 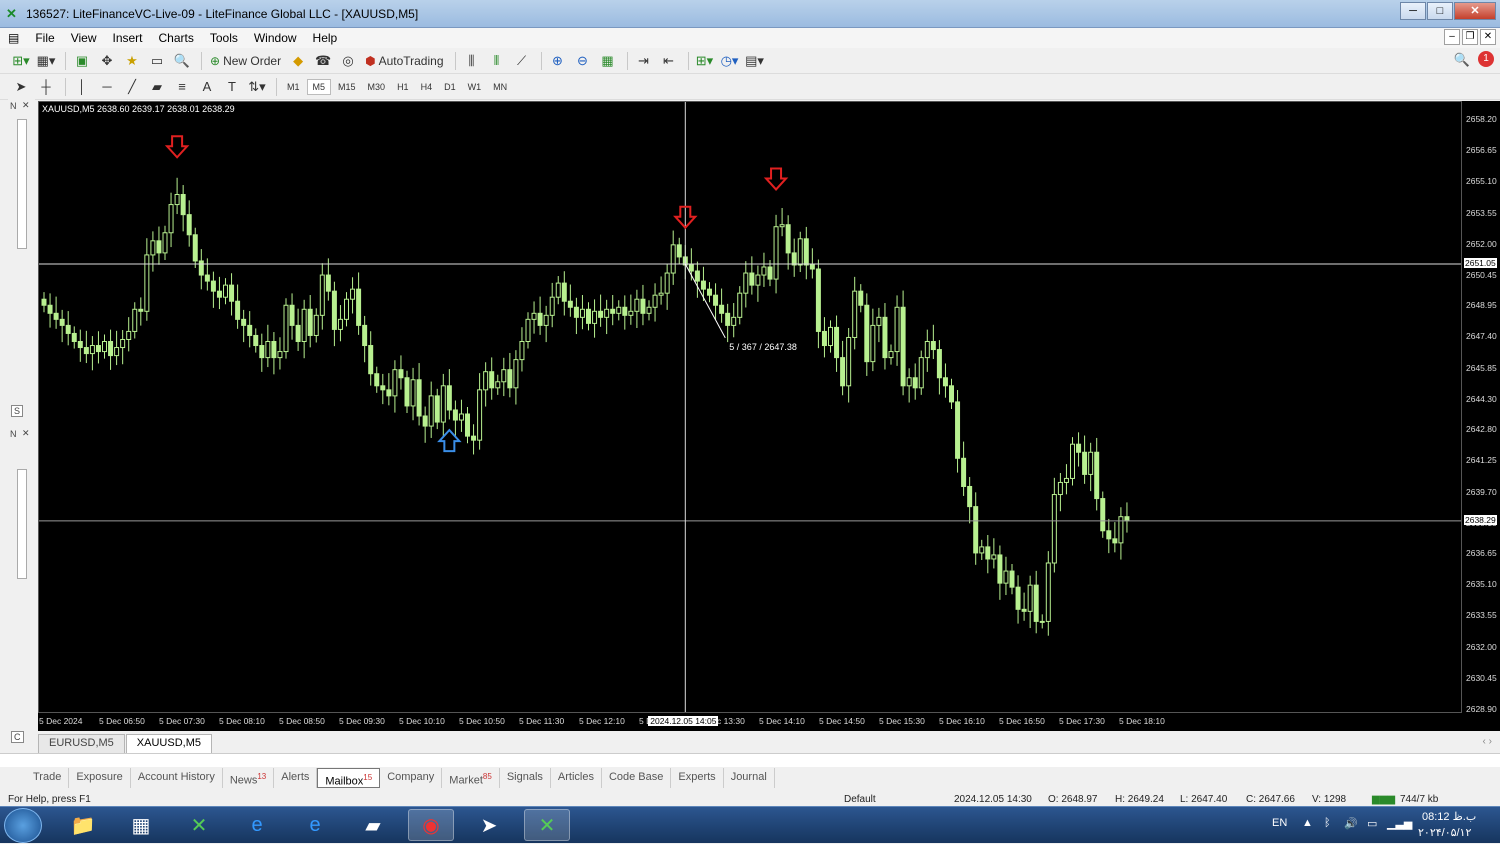 What do you see at coordinates (13, 434) in the screenshot?
I see `left-panel-tab-n2: N` at bounding box center [13, 434].